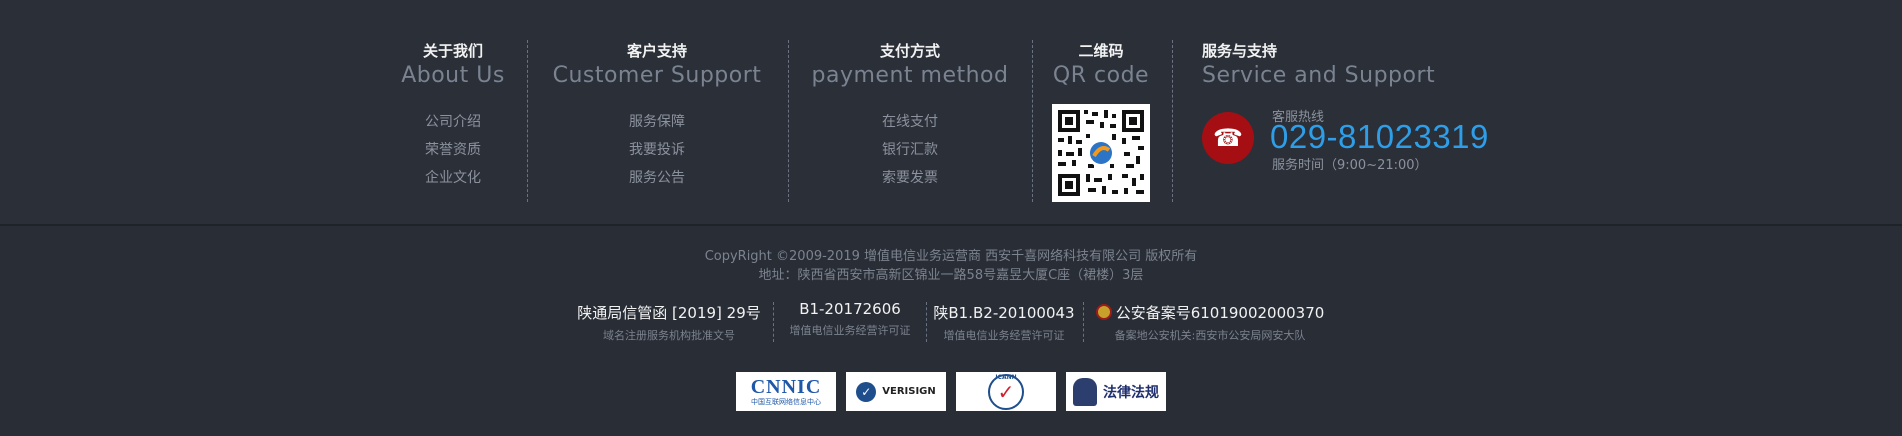  I want to click on qr-code-image, so click(1101, 153).